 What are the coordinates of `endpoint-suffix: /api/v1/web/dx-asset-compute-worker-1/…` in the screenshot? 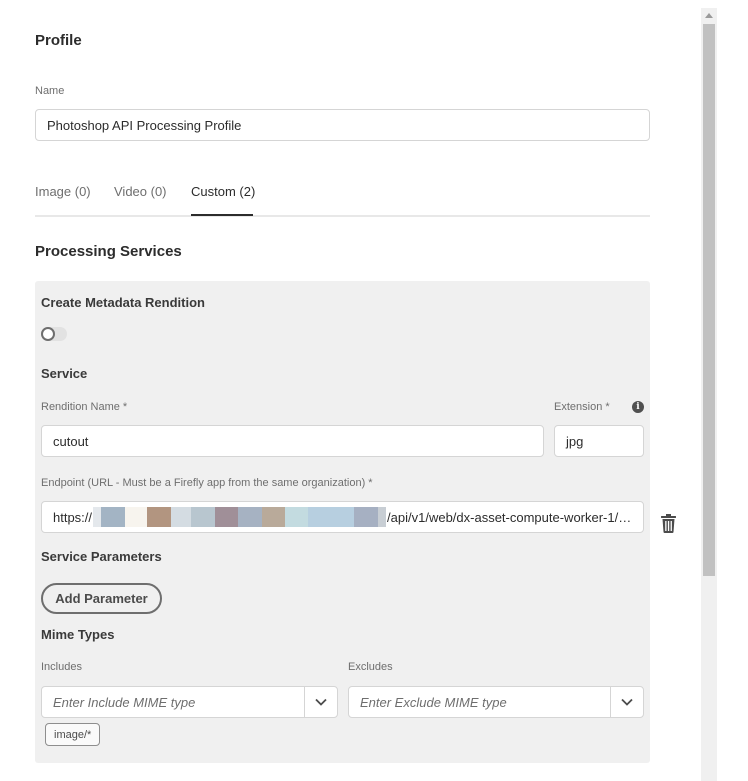 It's located at (509, 517).